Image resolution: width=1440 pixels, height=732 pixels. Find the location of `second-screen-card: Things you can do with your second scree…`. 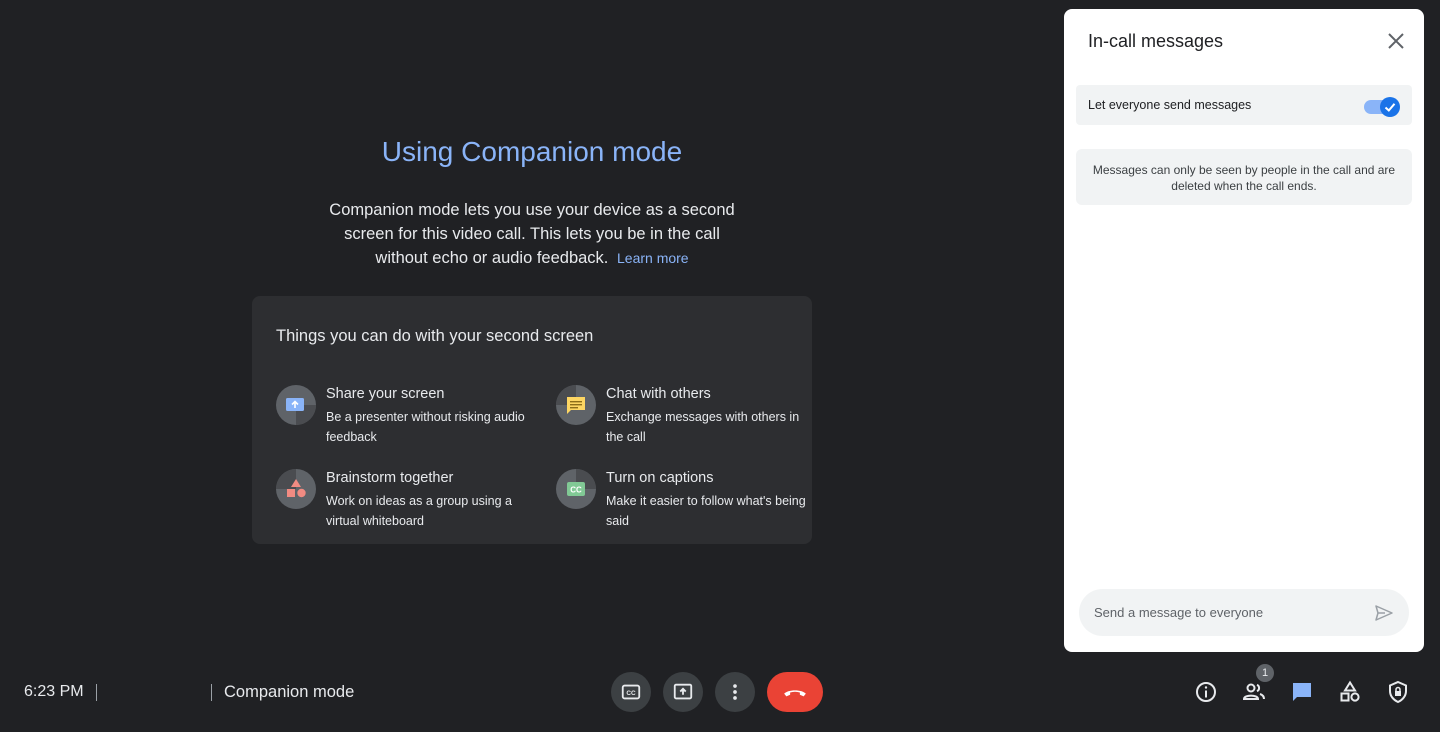

second-screen-card: Things you can do with your second scree… is located at coordinates (532, 420).